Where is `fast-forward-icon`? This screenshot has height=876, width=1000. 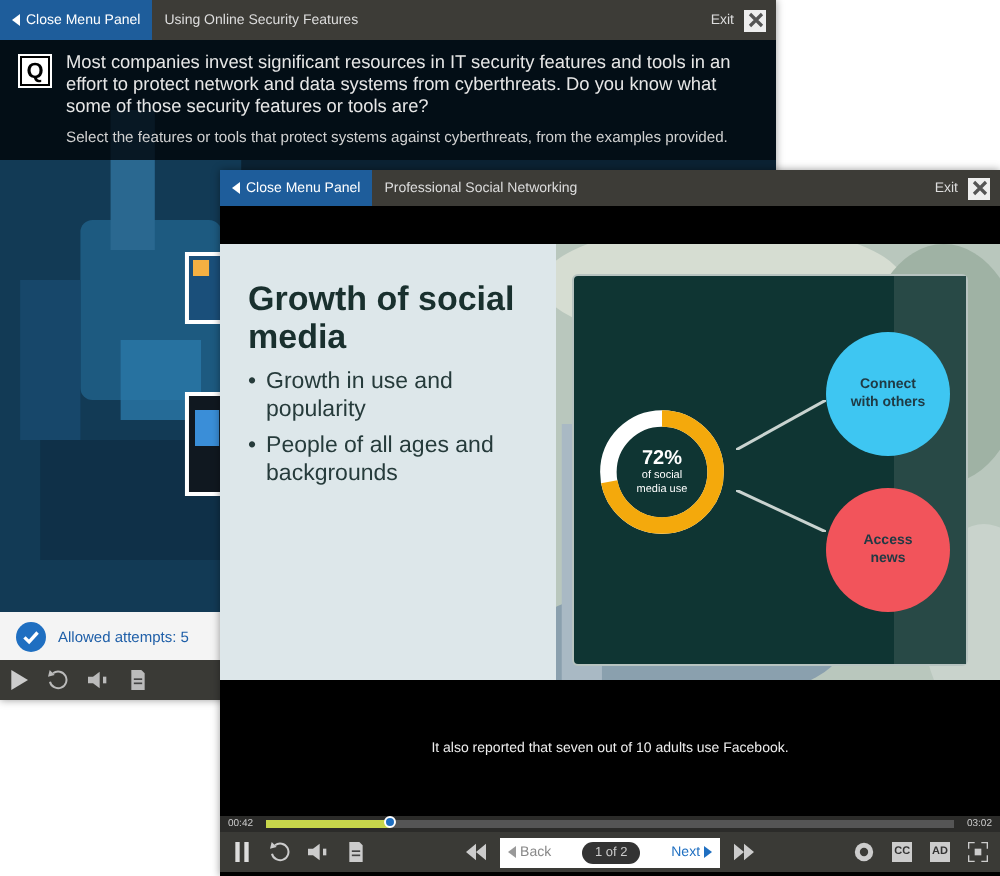 fast-forward-icon is located at coordinates (744, 852).